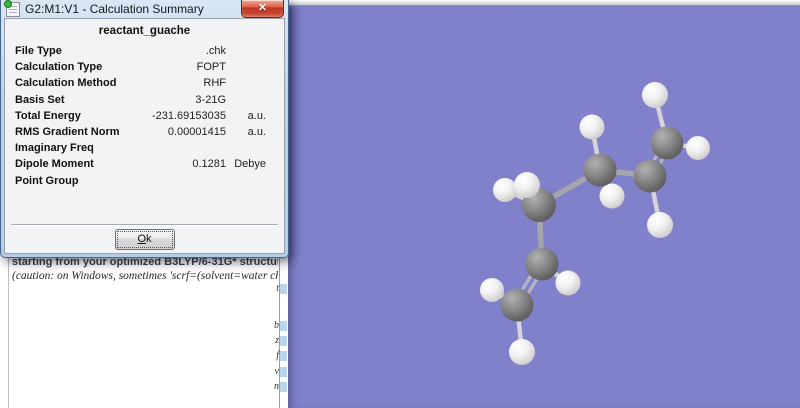  I want to click on summary-row-label: File Type, so click(38, 51).